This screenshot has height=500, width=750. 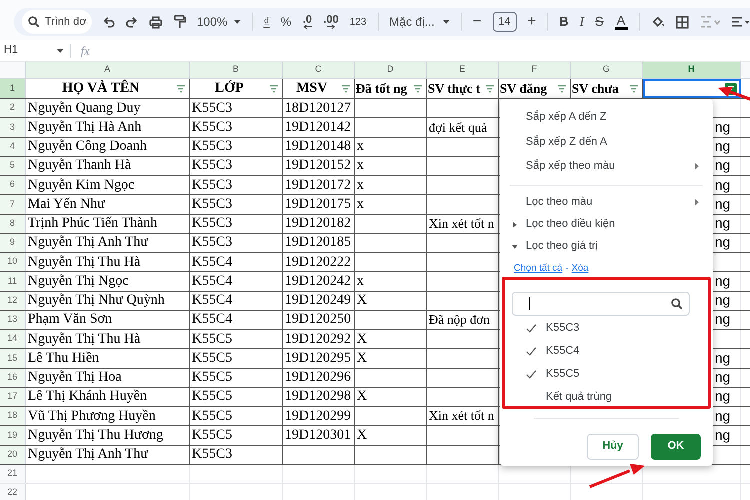 What do you see at coordinates (538, 269) in the screenshot?
I see `select-all-link: Chọn tất cả` at bounding box center [538, 269].